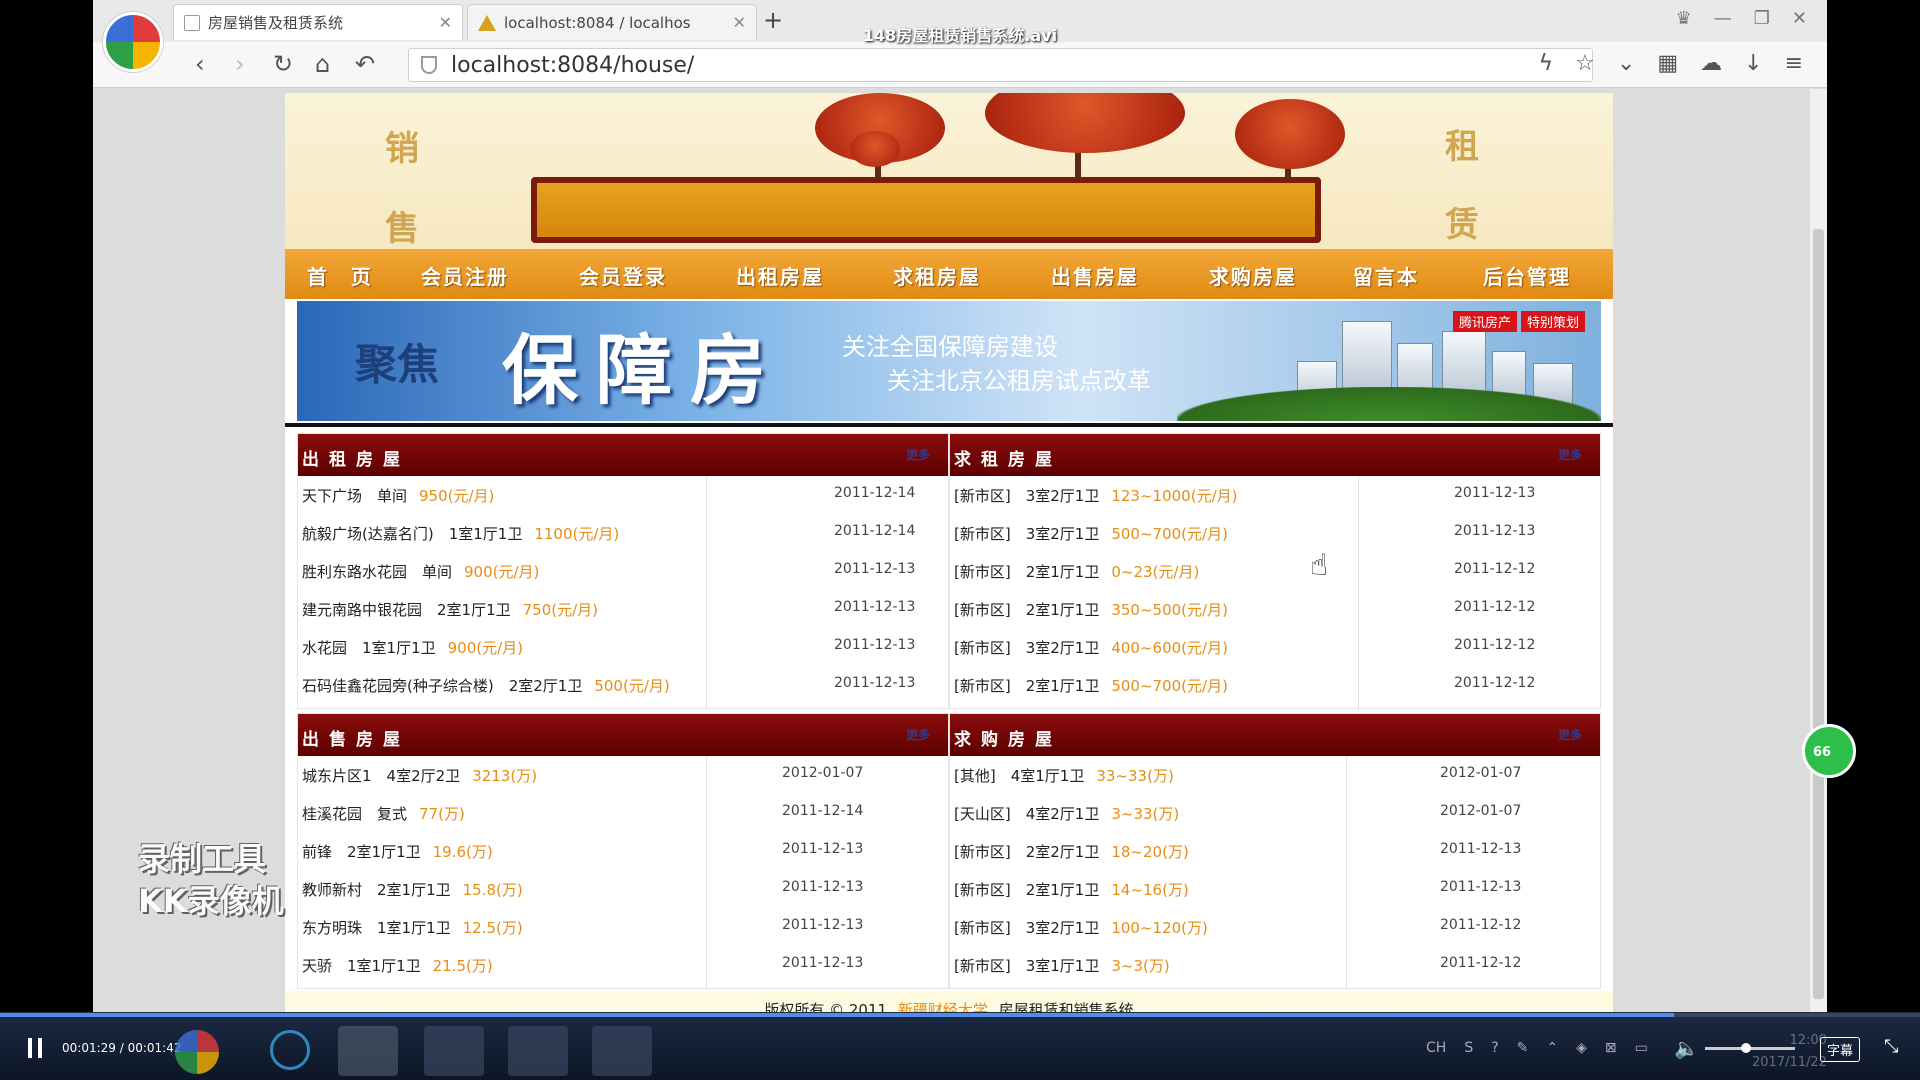 This screenshot has width=1920, height=1080. Describe the element at coordinates (1275, 533) in the screenshot. I see `list-item: [新市区] 3室2厅1卫 500~700(元/月) 2011-12-13` at that location.